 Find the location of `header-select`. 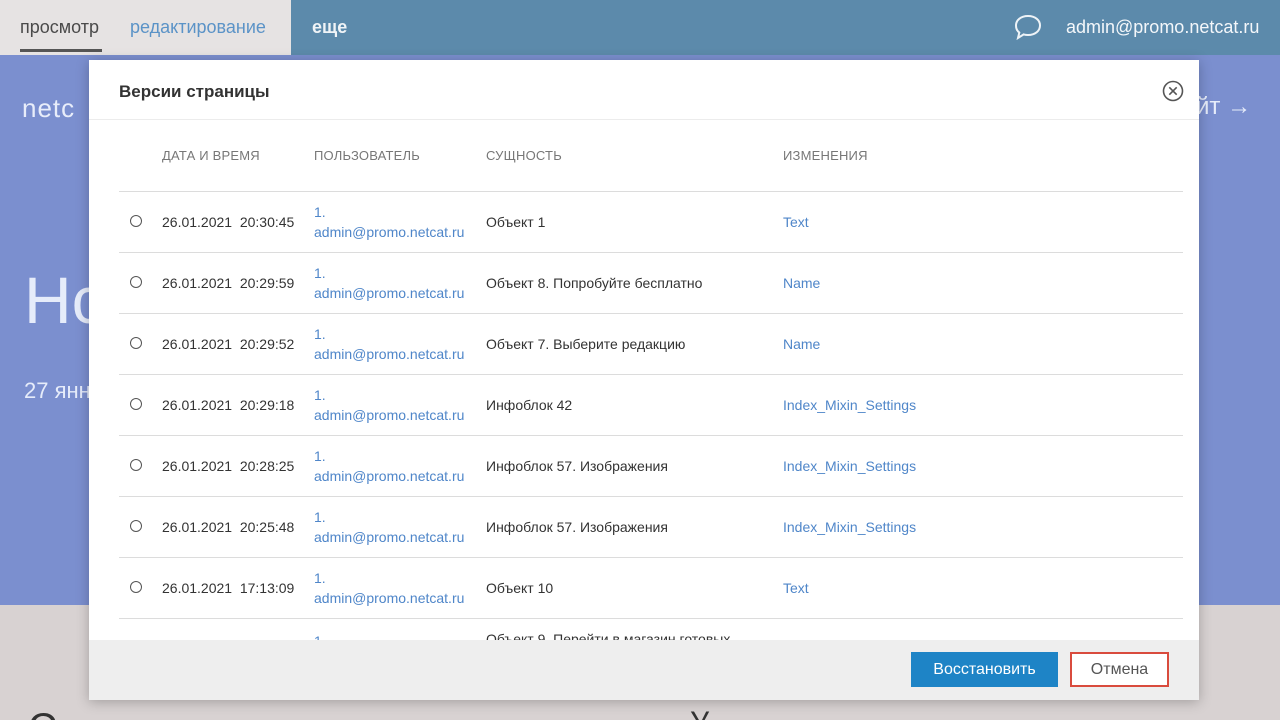

header-select is located at coordinates (140, 156).